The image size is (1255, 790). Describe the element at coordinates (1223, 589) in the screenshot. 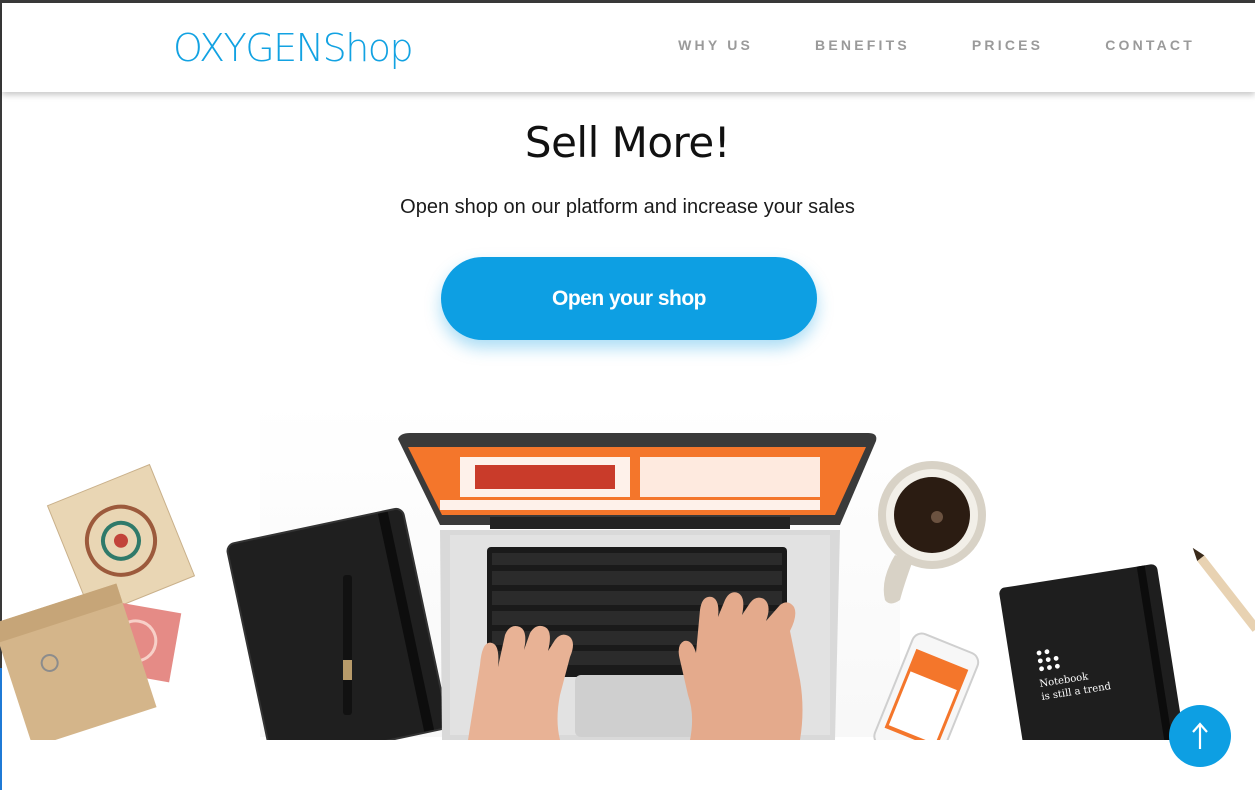

I see `pencil-illustration` at that location.